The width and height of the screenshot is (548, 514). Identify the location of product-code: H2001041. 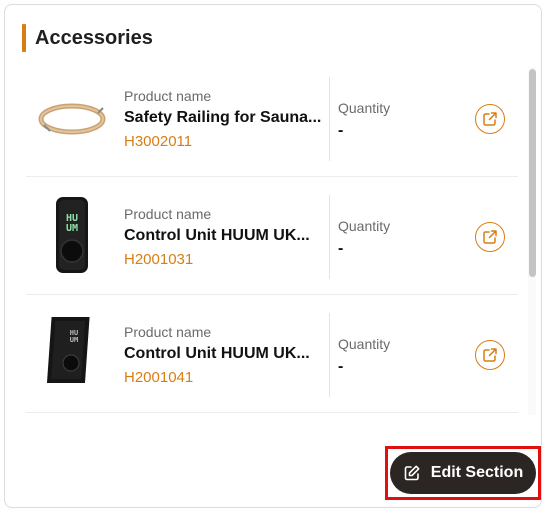
(159, 377).